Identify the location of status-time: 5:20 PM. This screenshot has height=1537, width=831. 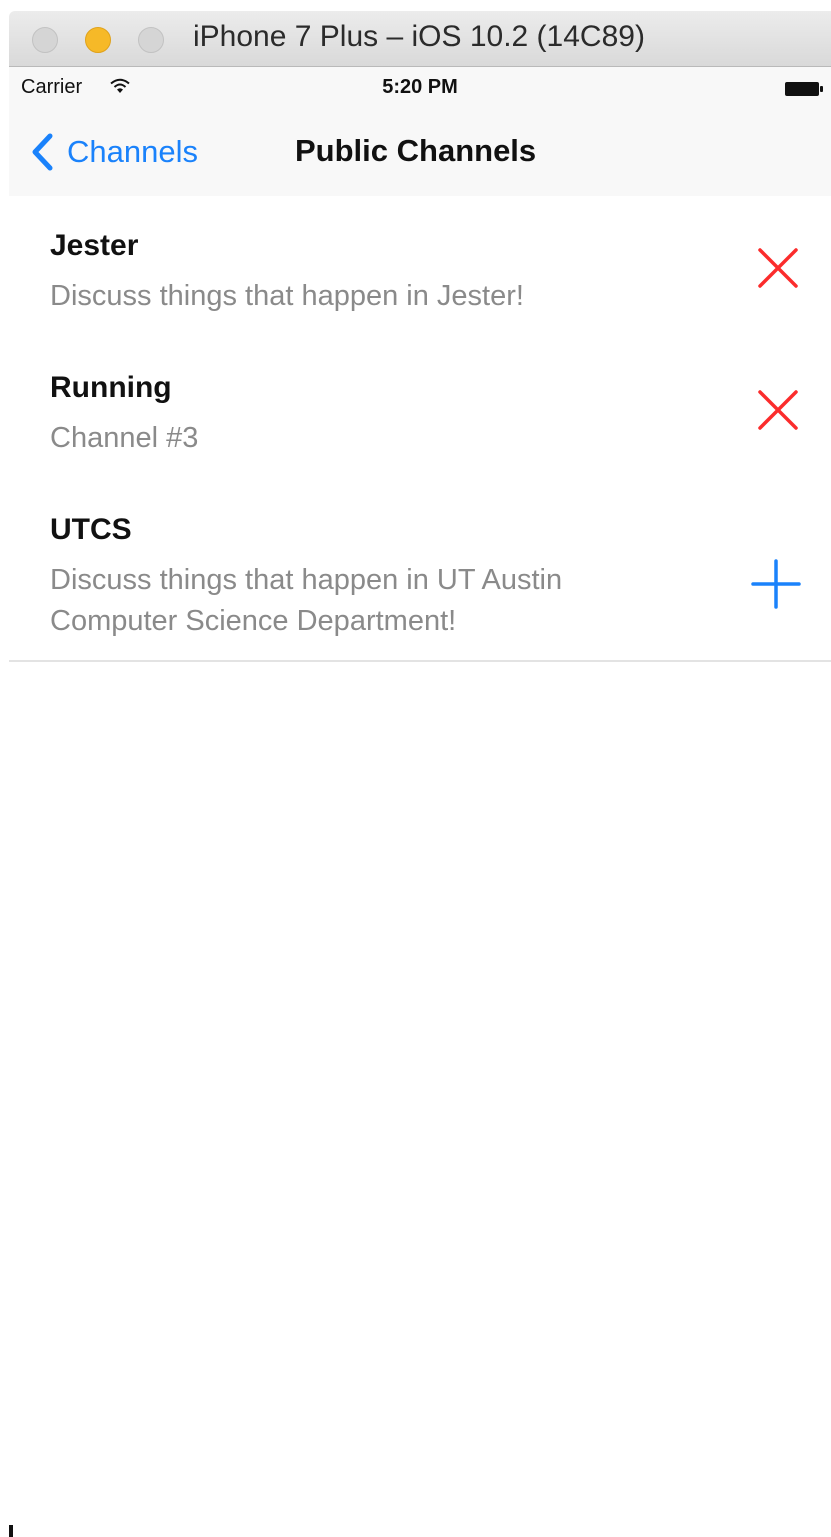
(420, 87).